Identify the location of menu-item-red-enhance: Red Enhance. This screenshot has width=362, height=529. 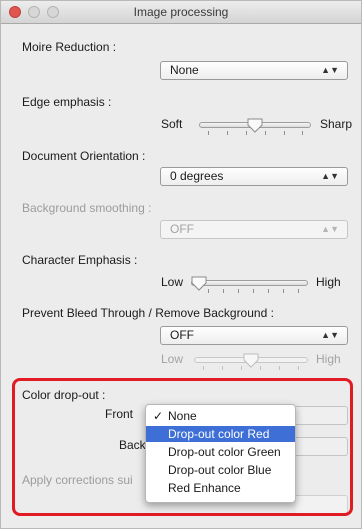
(220, 488).